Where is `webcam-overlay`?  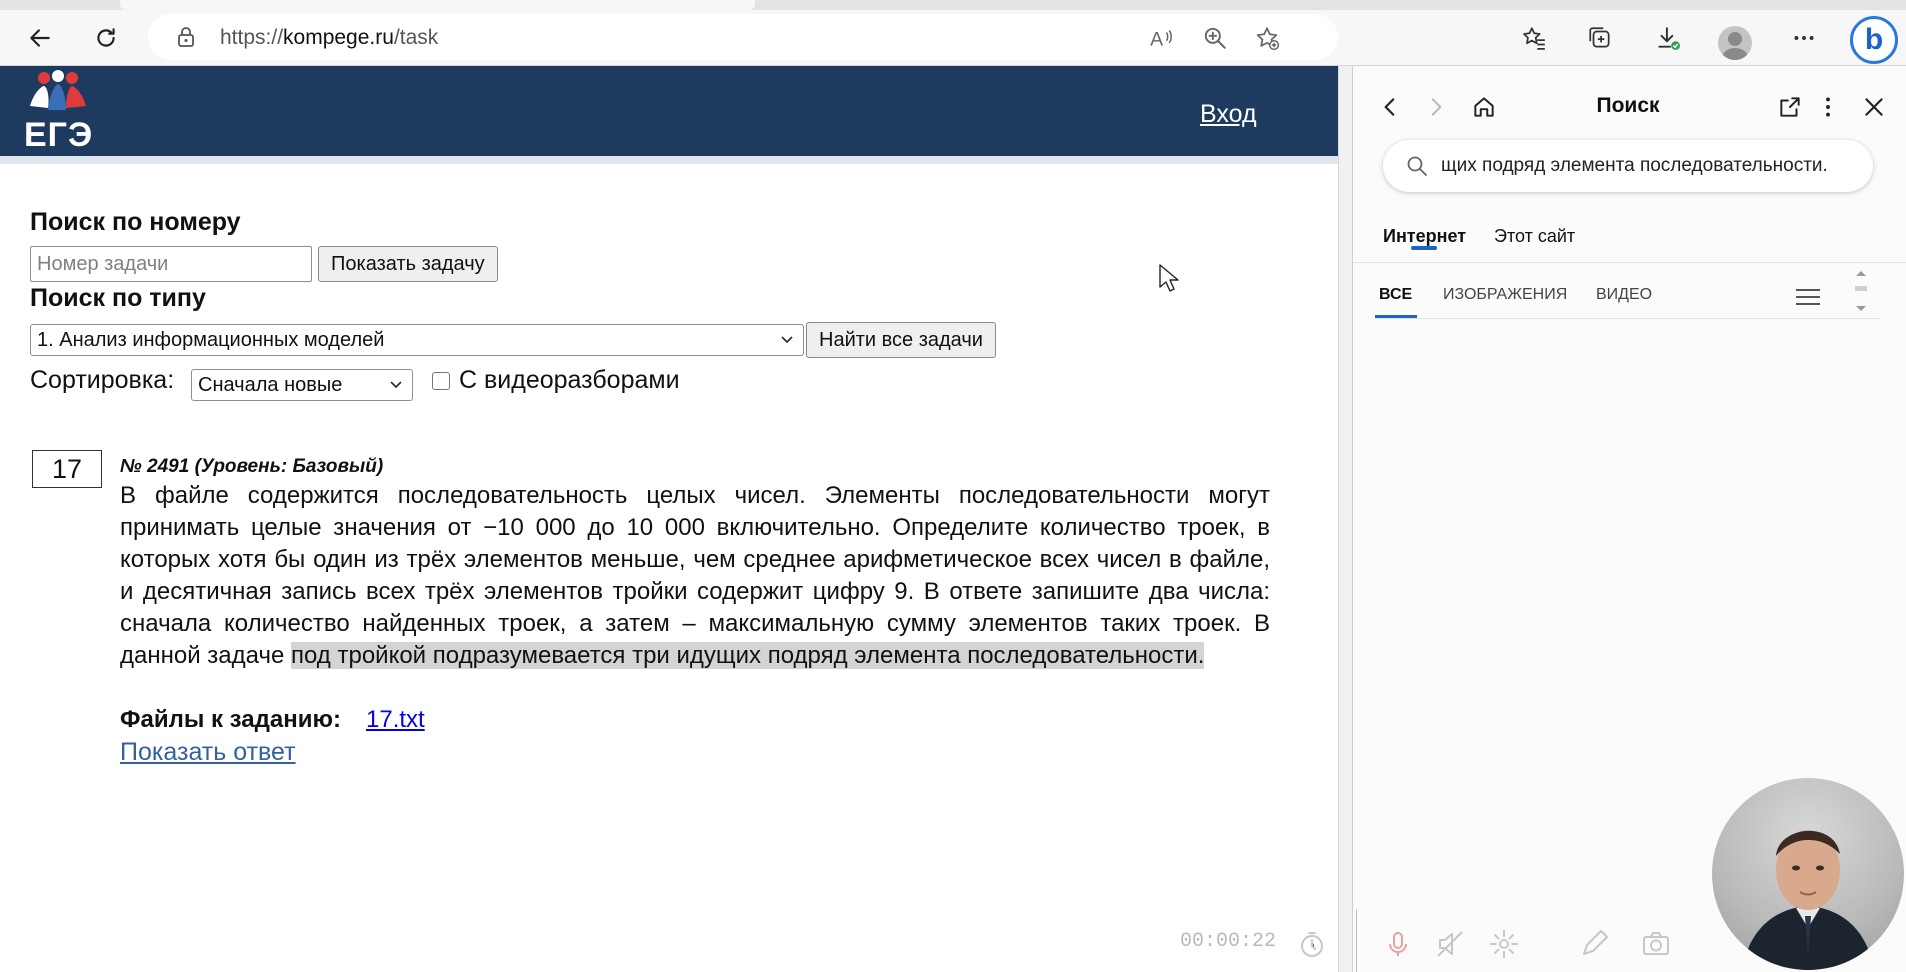 webcam-overlay is located at coordinates (1808, 874).